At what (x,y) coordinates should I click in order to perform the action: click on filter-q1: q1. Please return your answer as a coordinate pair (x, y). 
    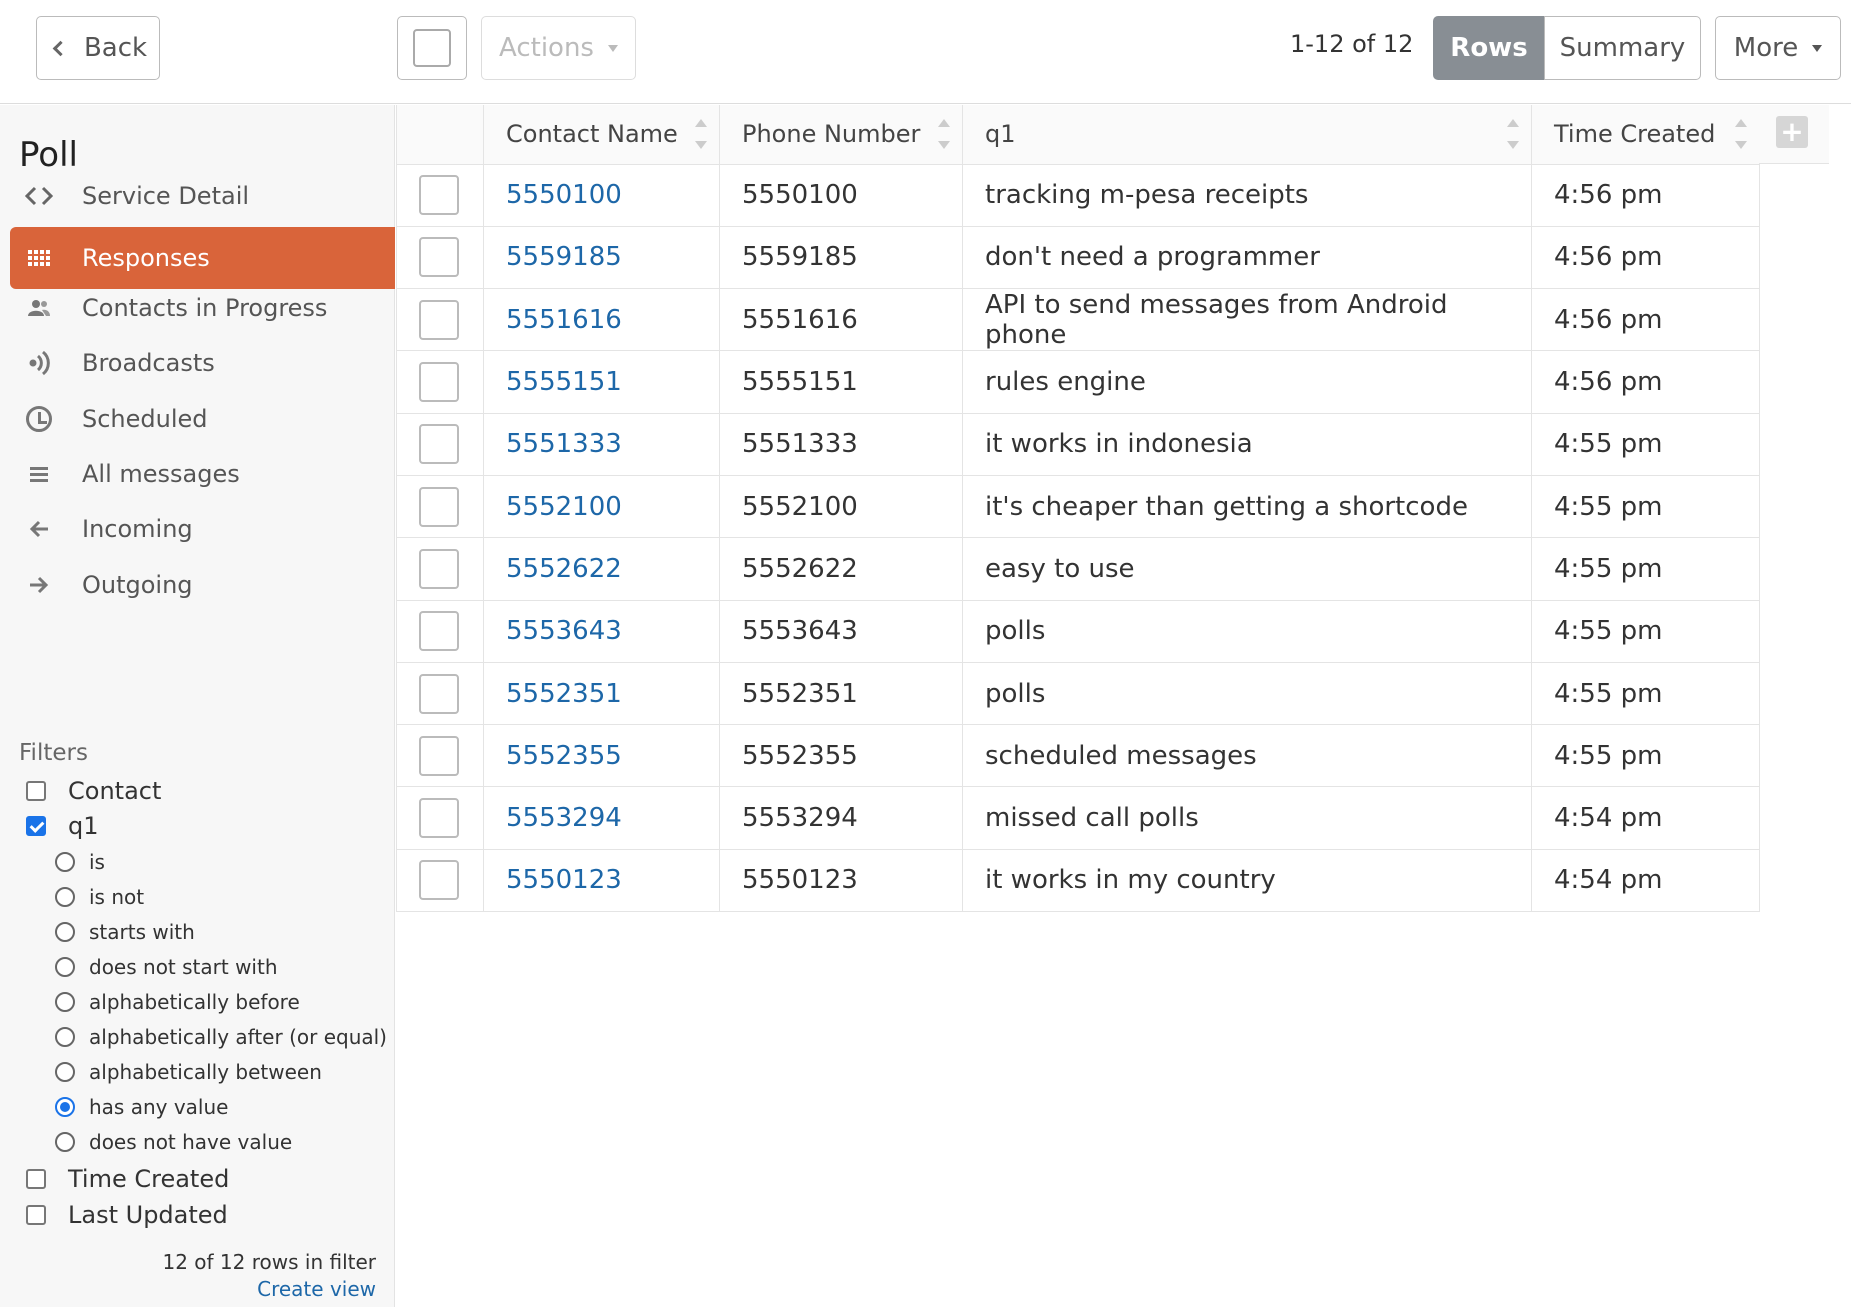
    Looking at the image, I should click on (62, 826).